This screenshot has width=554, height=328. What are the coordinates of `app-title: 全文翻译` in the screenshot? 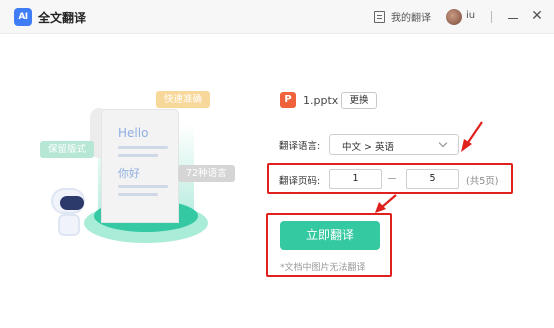 It's located at (62, 18).